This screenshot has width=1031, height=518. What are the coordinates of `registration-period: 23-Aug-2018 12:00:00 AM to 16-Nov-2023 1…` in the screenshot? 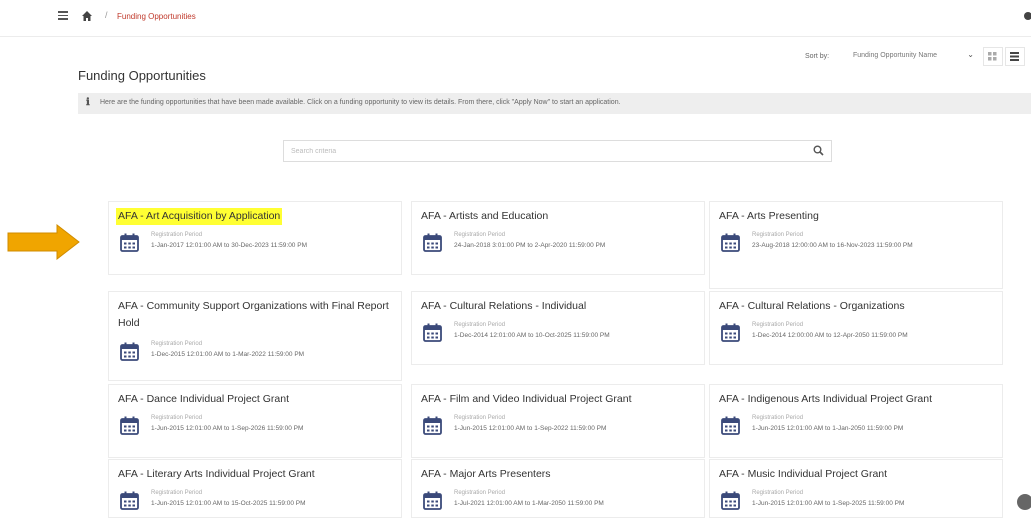 It's located at (832, 245).